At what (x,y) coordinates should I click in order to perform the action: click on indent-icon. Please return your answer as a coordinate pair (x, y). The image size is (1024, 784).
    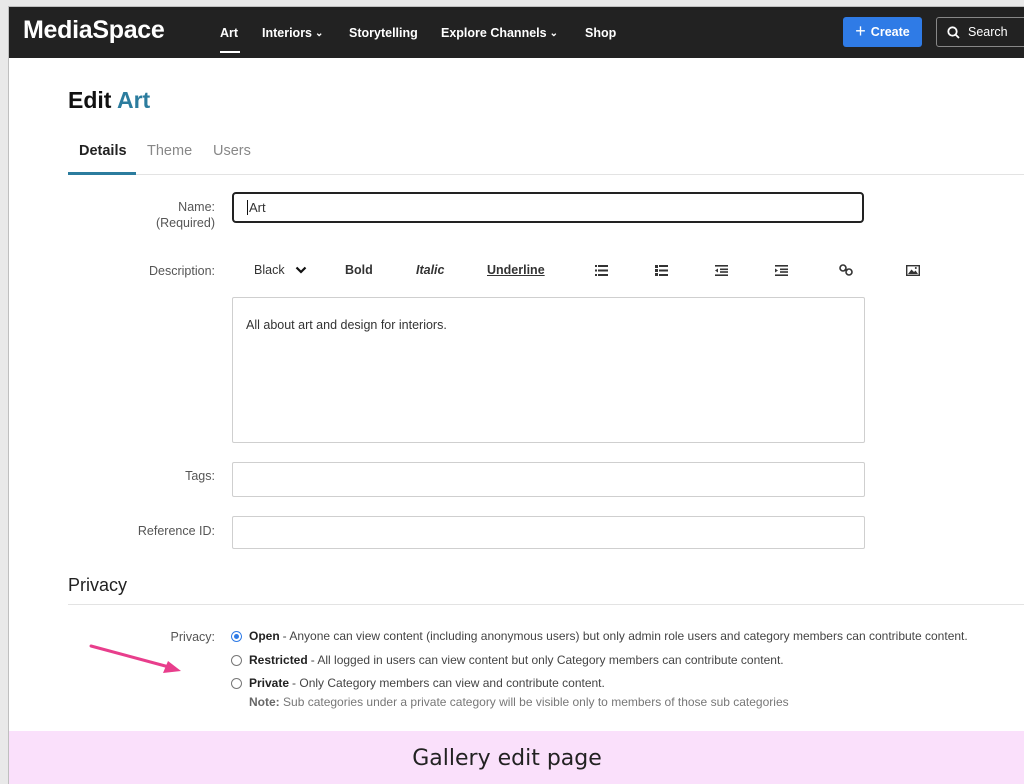
    Looking at the image, I should click on (781, 270).